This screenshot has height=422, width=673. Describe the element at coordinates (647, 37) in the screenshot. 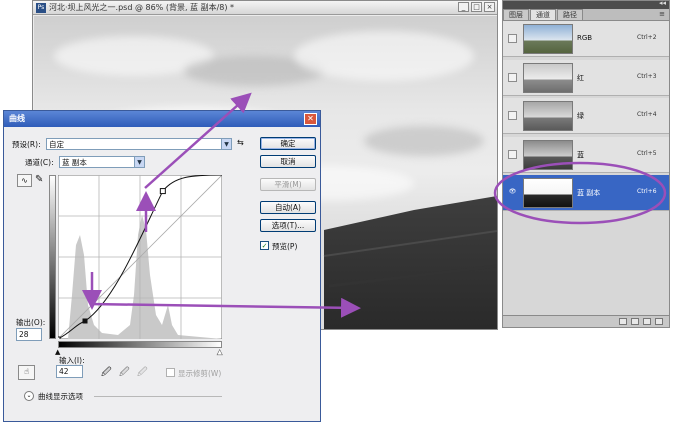

I see `channel-shortcut: Ctrl+2` at that location.